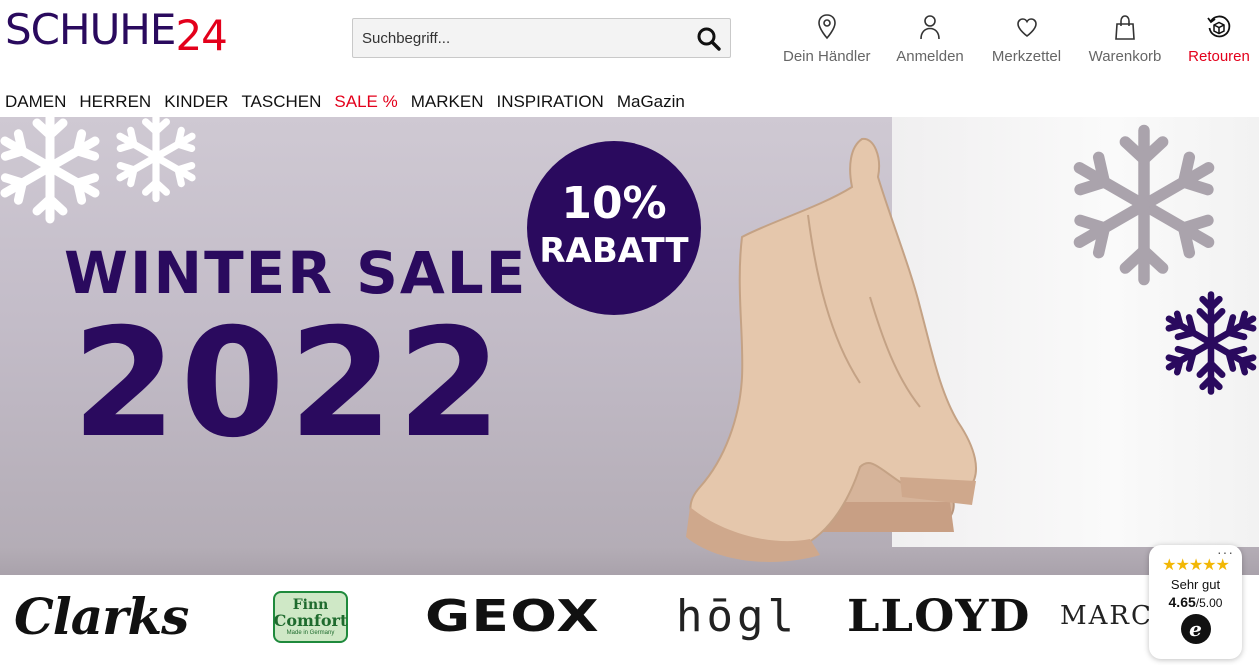  I want to click on nav-item-taschen: TASCHEN, so click(281, 102).